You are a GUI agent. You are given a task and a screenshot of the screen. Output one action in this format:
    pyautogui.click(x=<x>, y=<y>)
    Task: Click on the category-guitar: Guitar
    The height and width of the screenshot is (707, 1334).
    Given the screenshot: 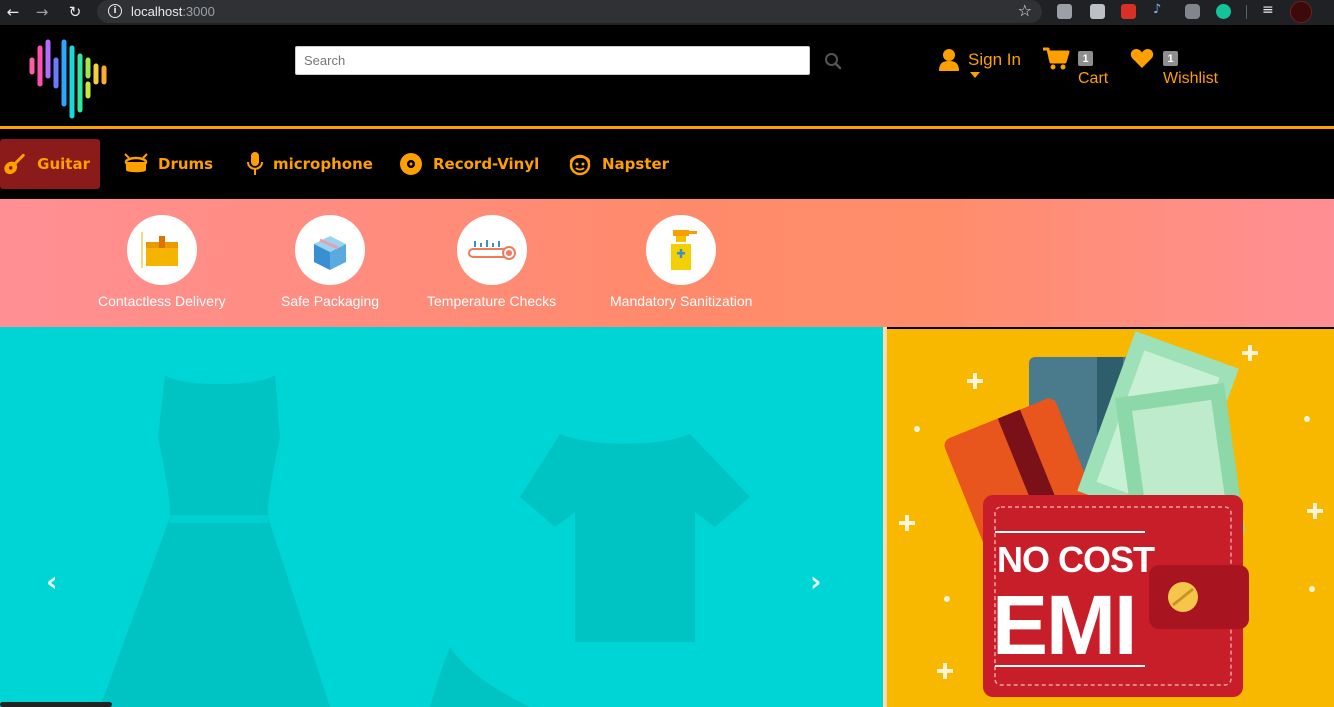 What is the action you would take?
    pyautogui.click(x=50, y=164)
    